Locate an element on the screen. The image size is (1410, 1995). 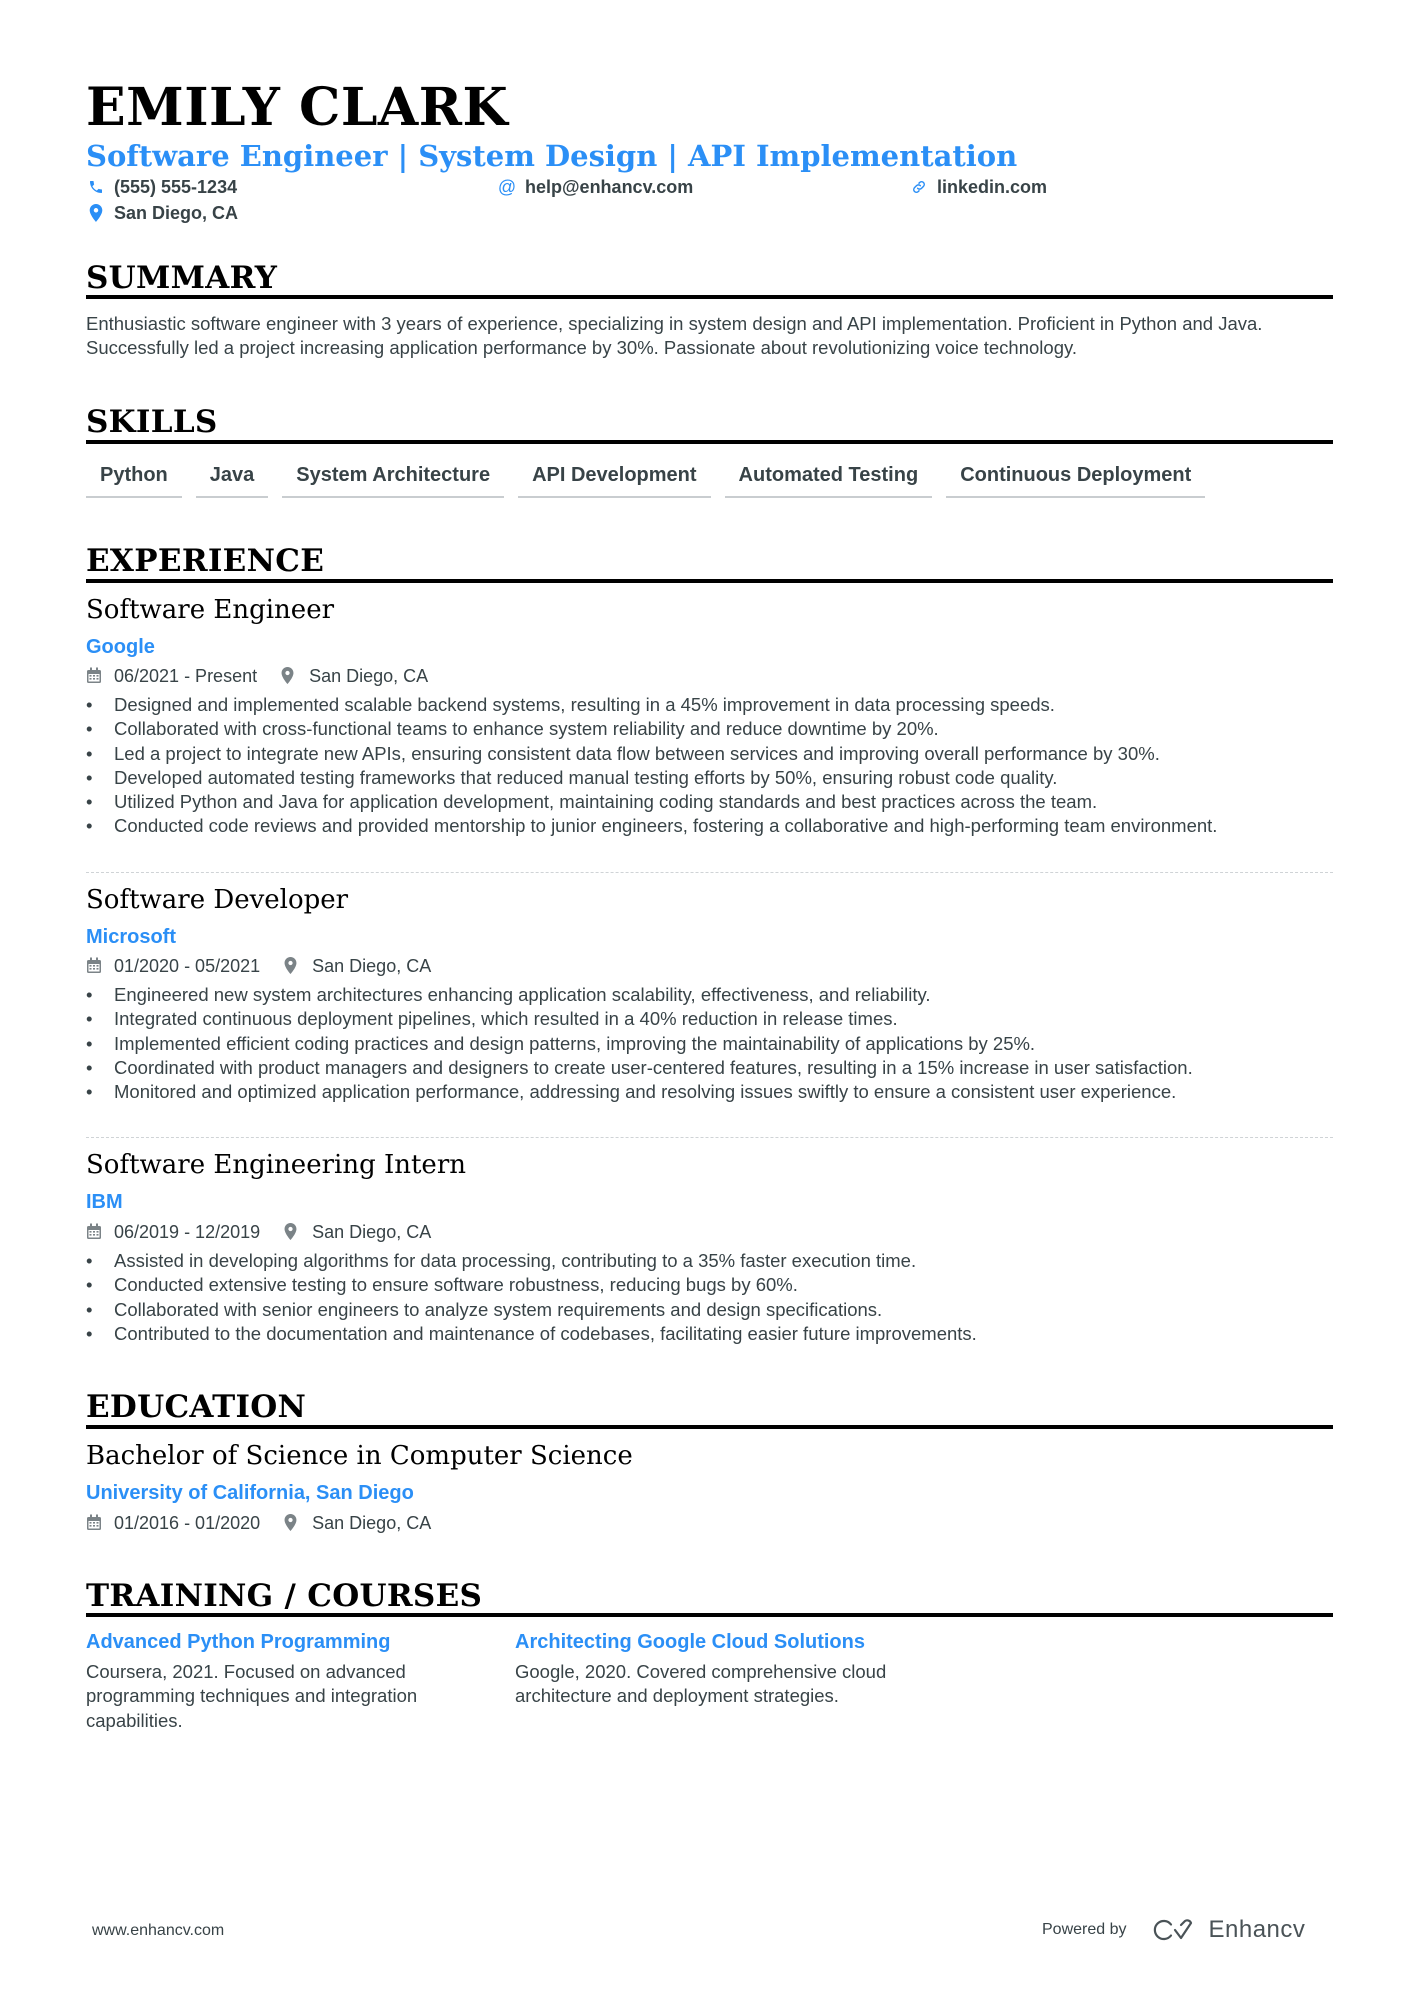
candidate-name: EMILY CLARK is located at coordinates (297, 107).